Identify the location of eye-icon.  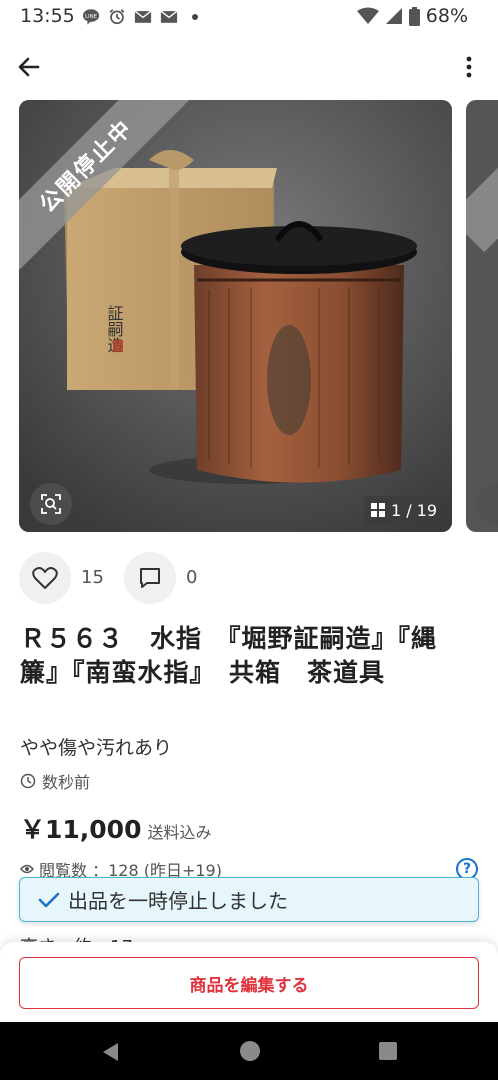
(27, 869).